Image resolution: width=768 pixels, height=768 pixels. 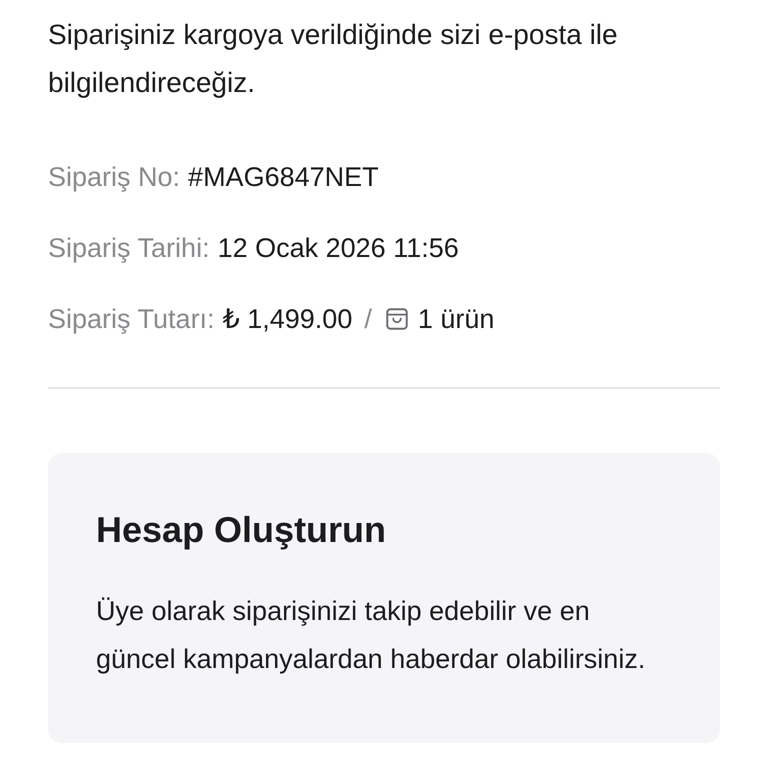 What do you see at coordinates (397, 319) in the screenshot?
I see `shopping-bag-icon` at bounding box center [397, 319].